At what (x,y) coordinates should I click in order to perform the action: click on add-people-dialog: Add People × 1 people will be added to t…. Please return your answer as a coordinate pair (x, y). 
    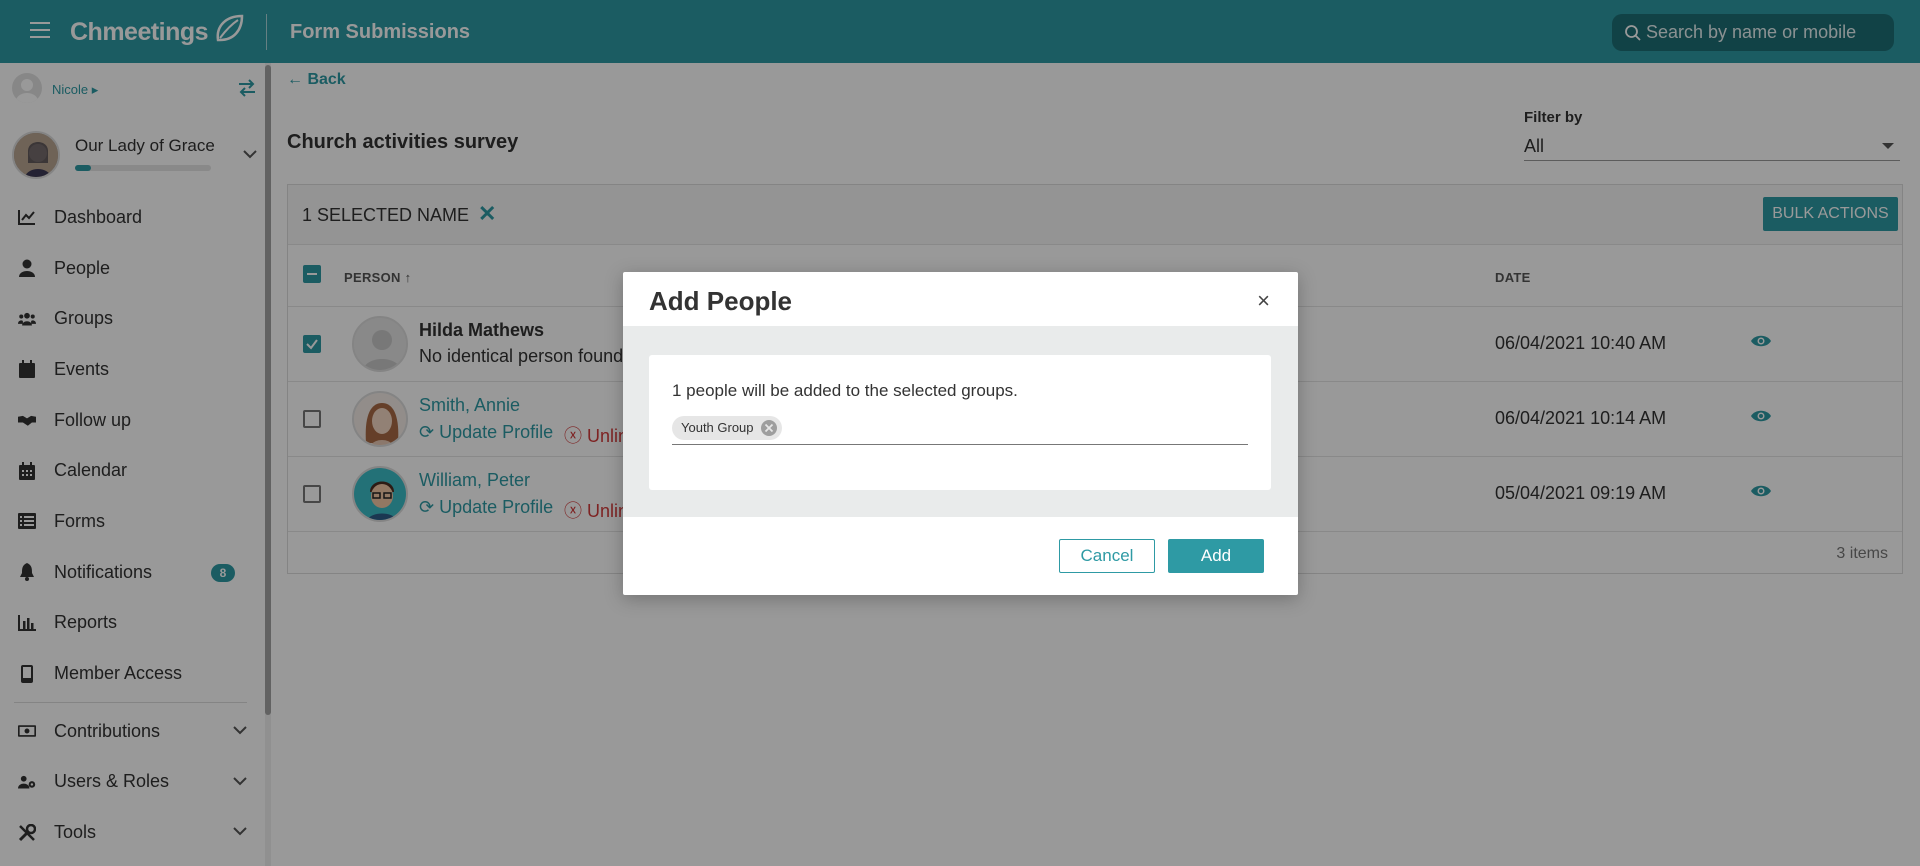
    Looking at the image, I should click on (960, 433).